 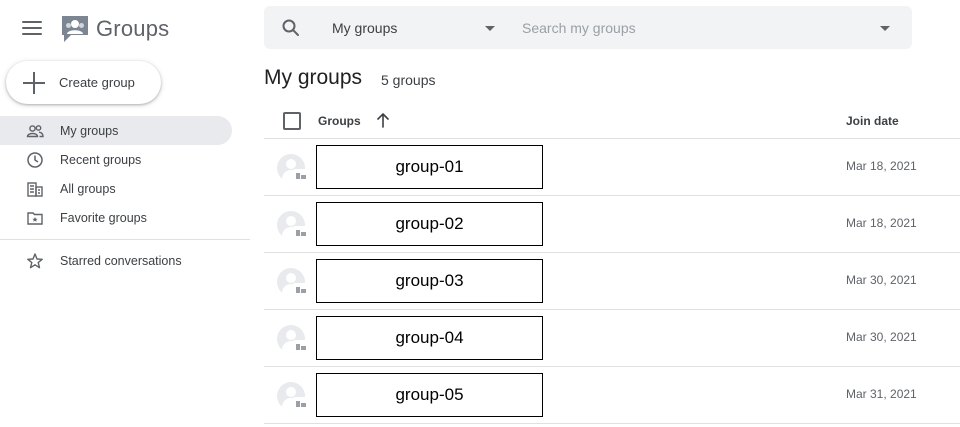 I want to click on sidebar-item-my-groups: My groups, so click(x=116, y=130).